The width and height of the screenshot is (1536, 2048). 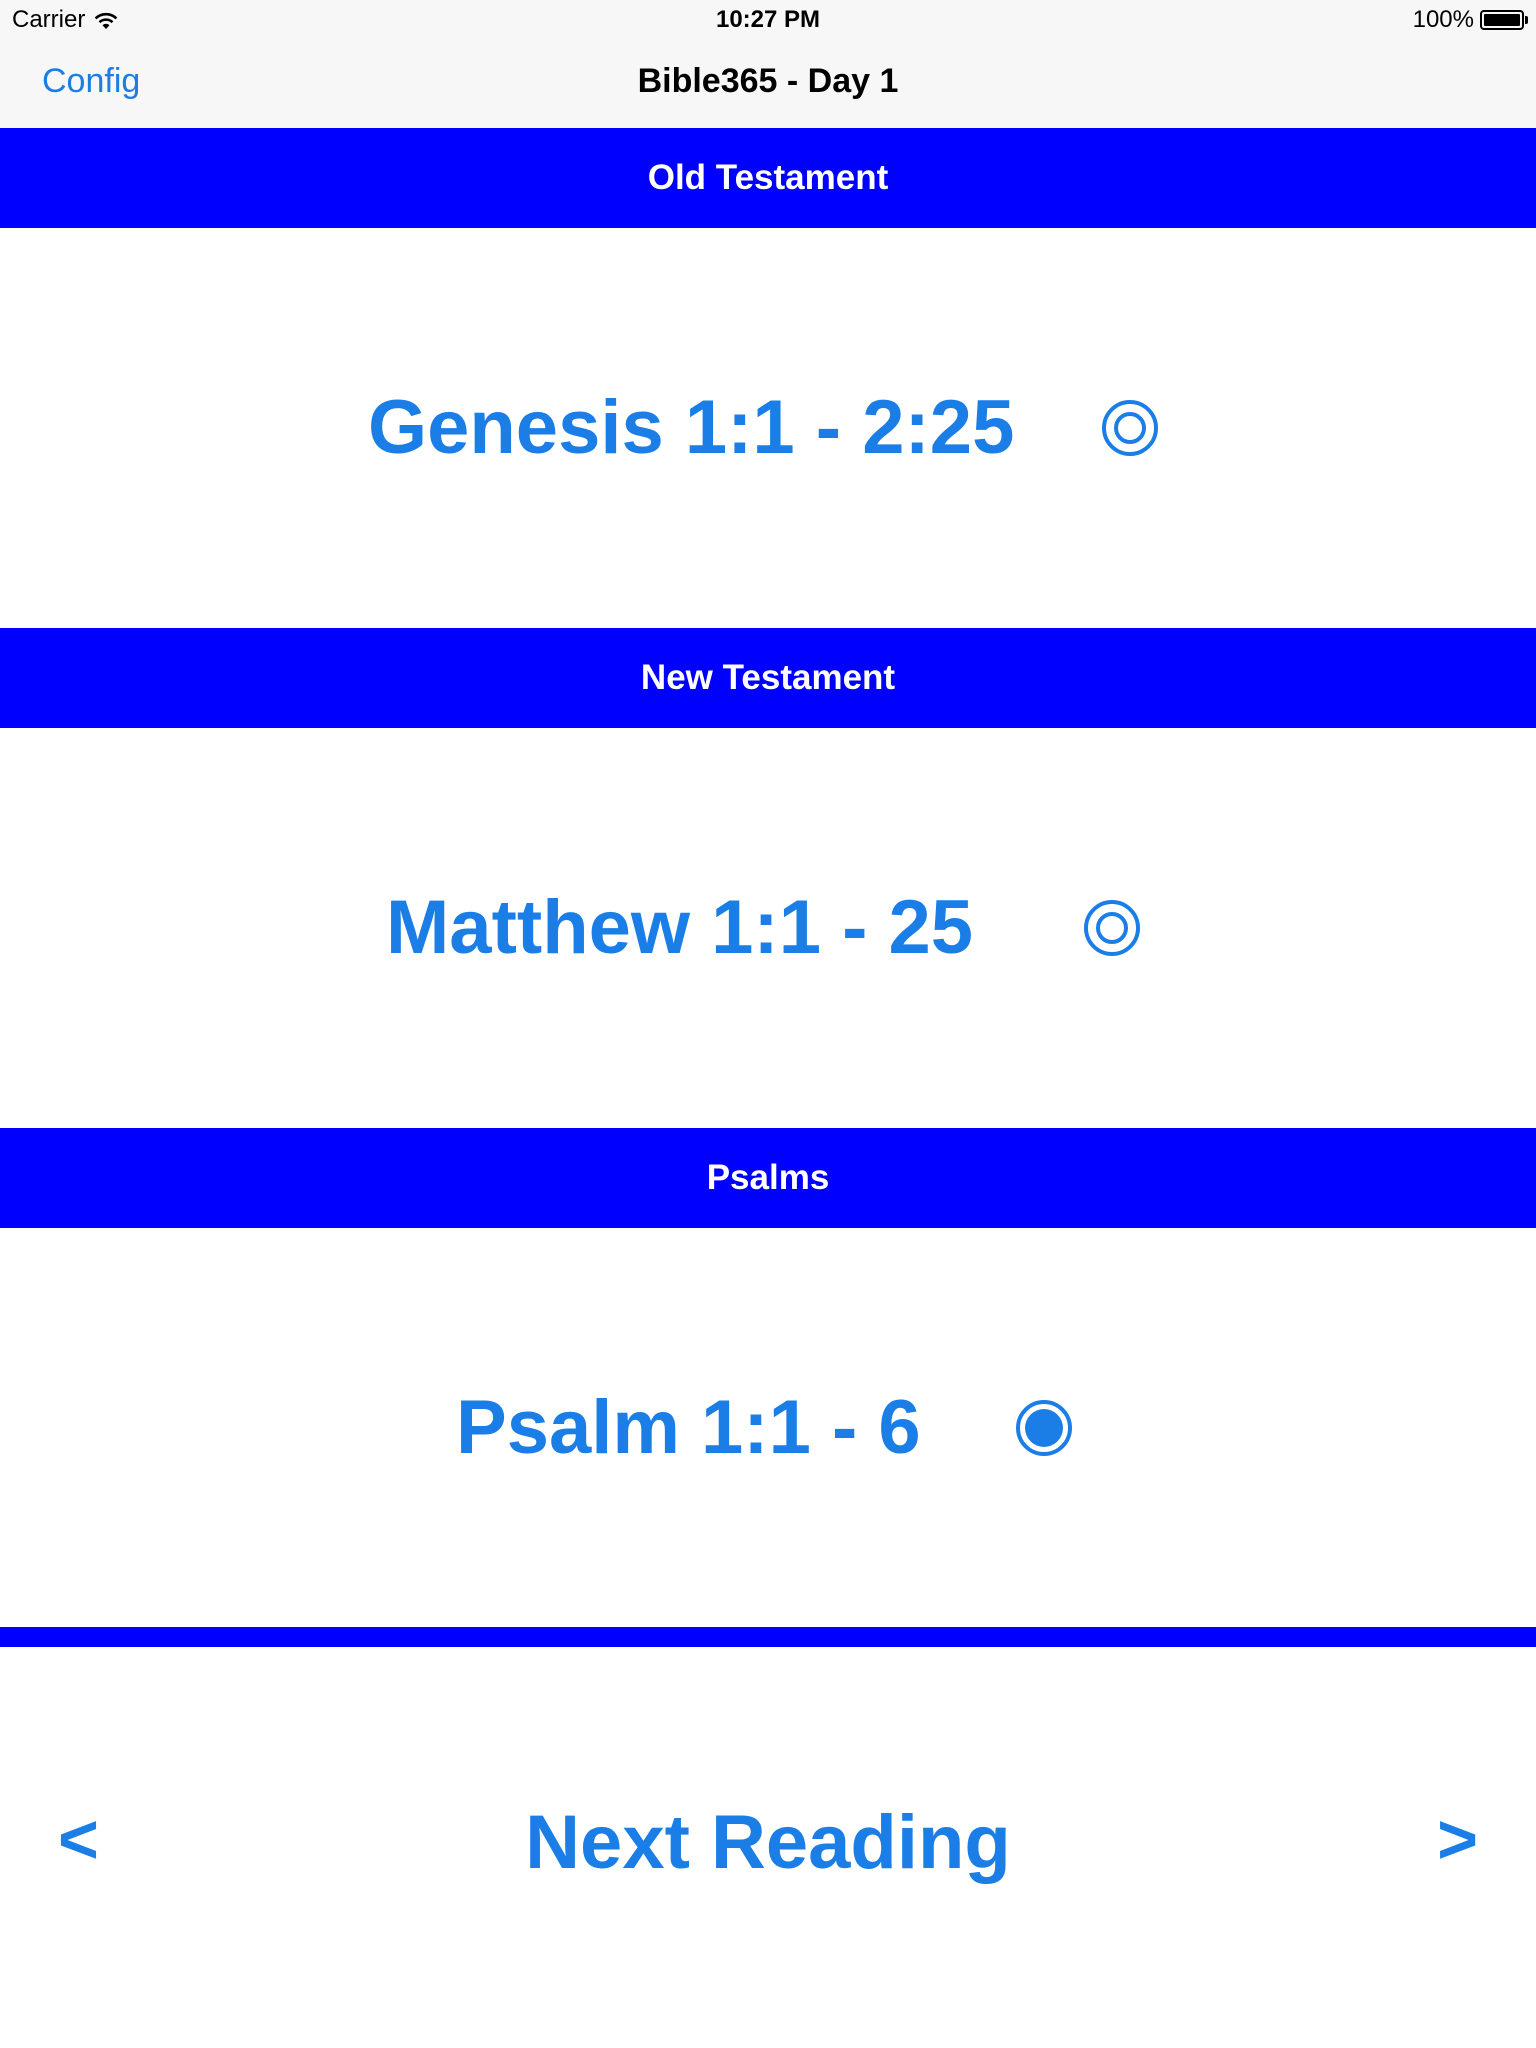 What do you see at coordinates (768, 1637) in the screenshot?
I see `divider-bar` at bounding box center [768, 1637].